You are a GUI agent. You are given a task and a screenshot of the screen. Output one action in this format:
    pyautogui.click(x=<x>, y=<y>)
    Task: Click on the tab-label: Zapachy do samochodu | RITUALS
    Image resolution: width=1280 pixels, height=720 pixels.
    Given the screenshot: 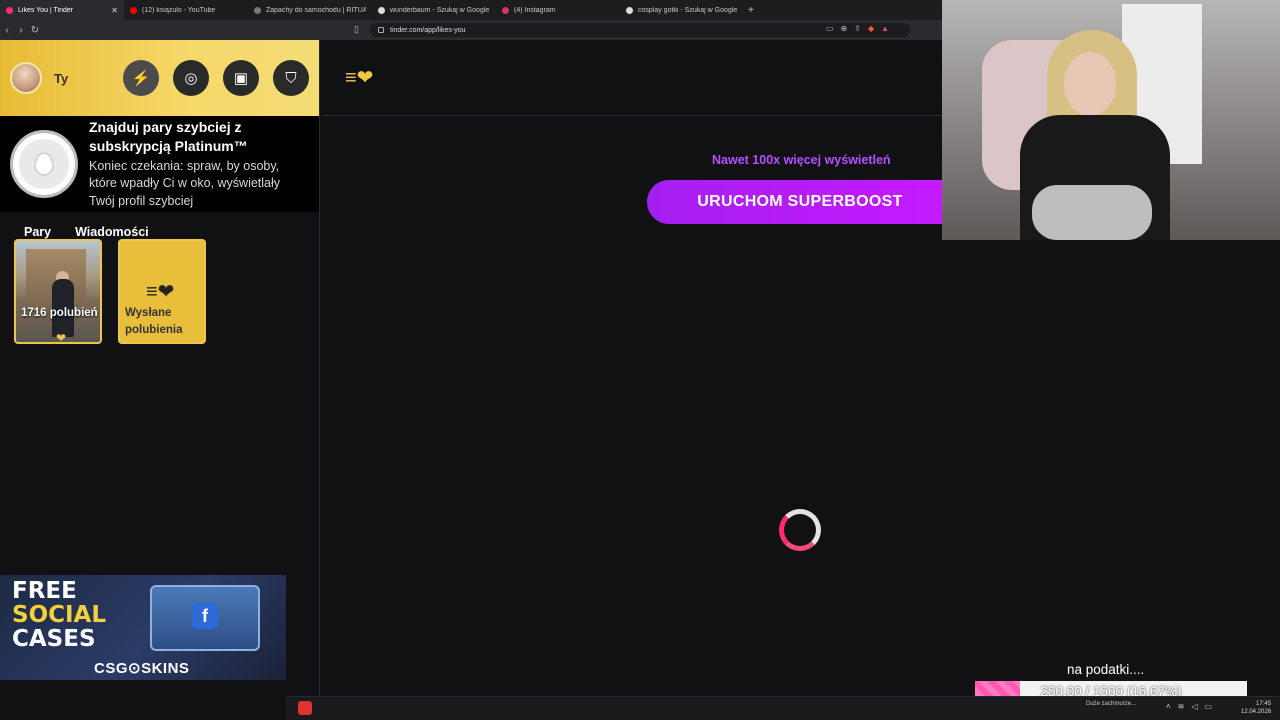 What is the action you would take?
    pyautogui.click(x=316, y=10)
    